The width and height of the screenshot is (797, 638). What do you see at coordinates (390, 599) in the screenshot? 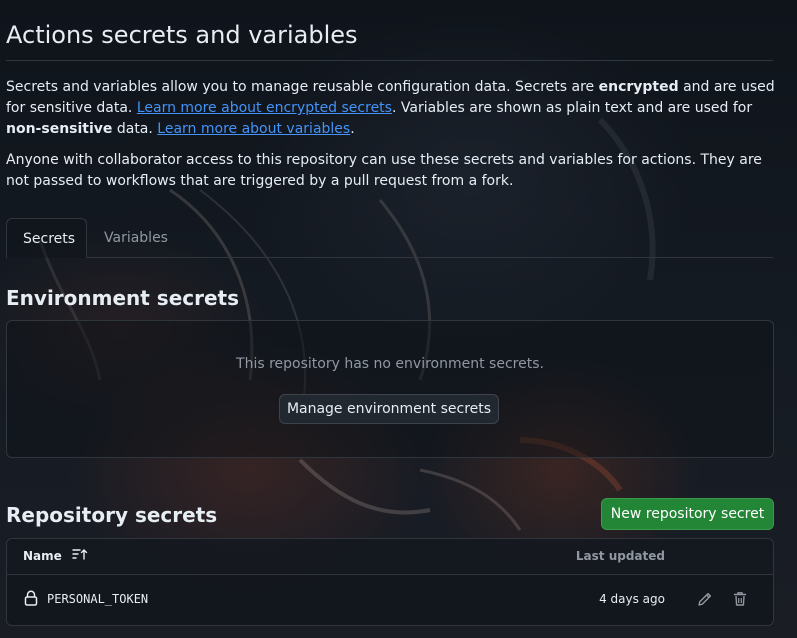
I see `table-row: PERSONAL_TOKEN 4 days ago` at bounding box center [390, 599].